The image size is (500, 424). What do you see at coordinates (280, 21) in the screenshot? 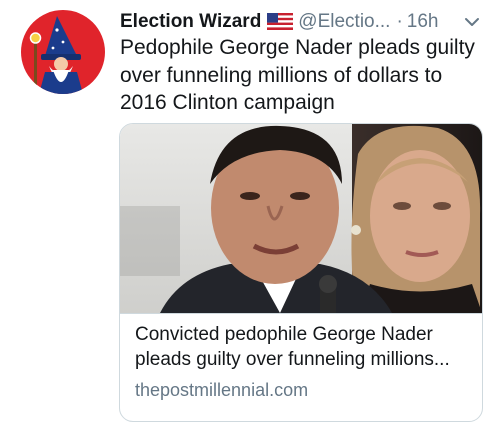
I see `us-flag-icon` at bounding box center [280, 21].